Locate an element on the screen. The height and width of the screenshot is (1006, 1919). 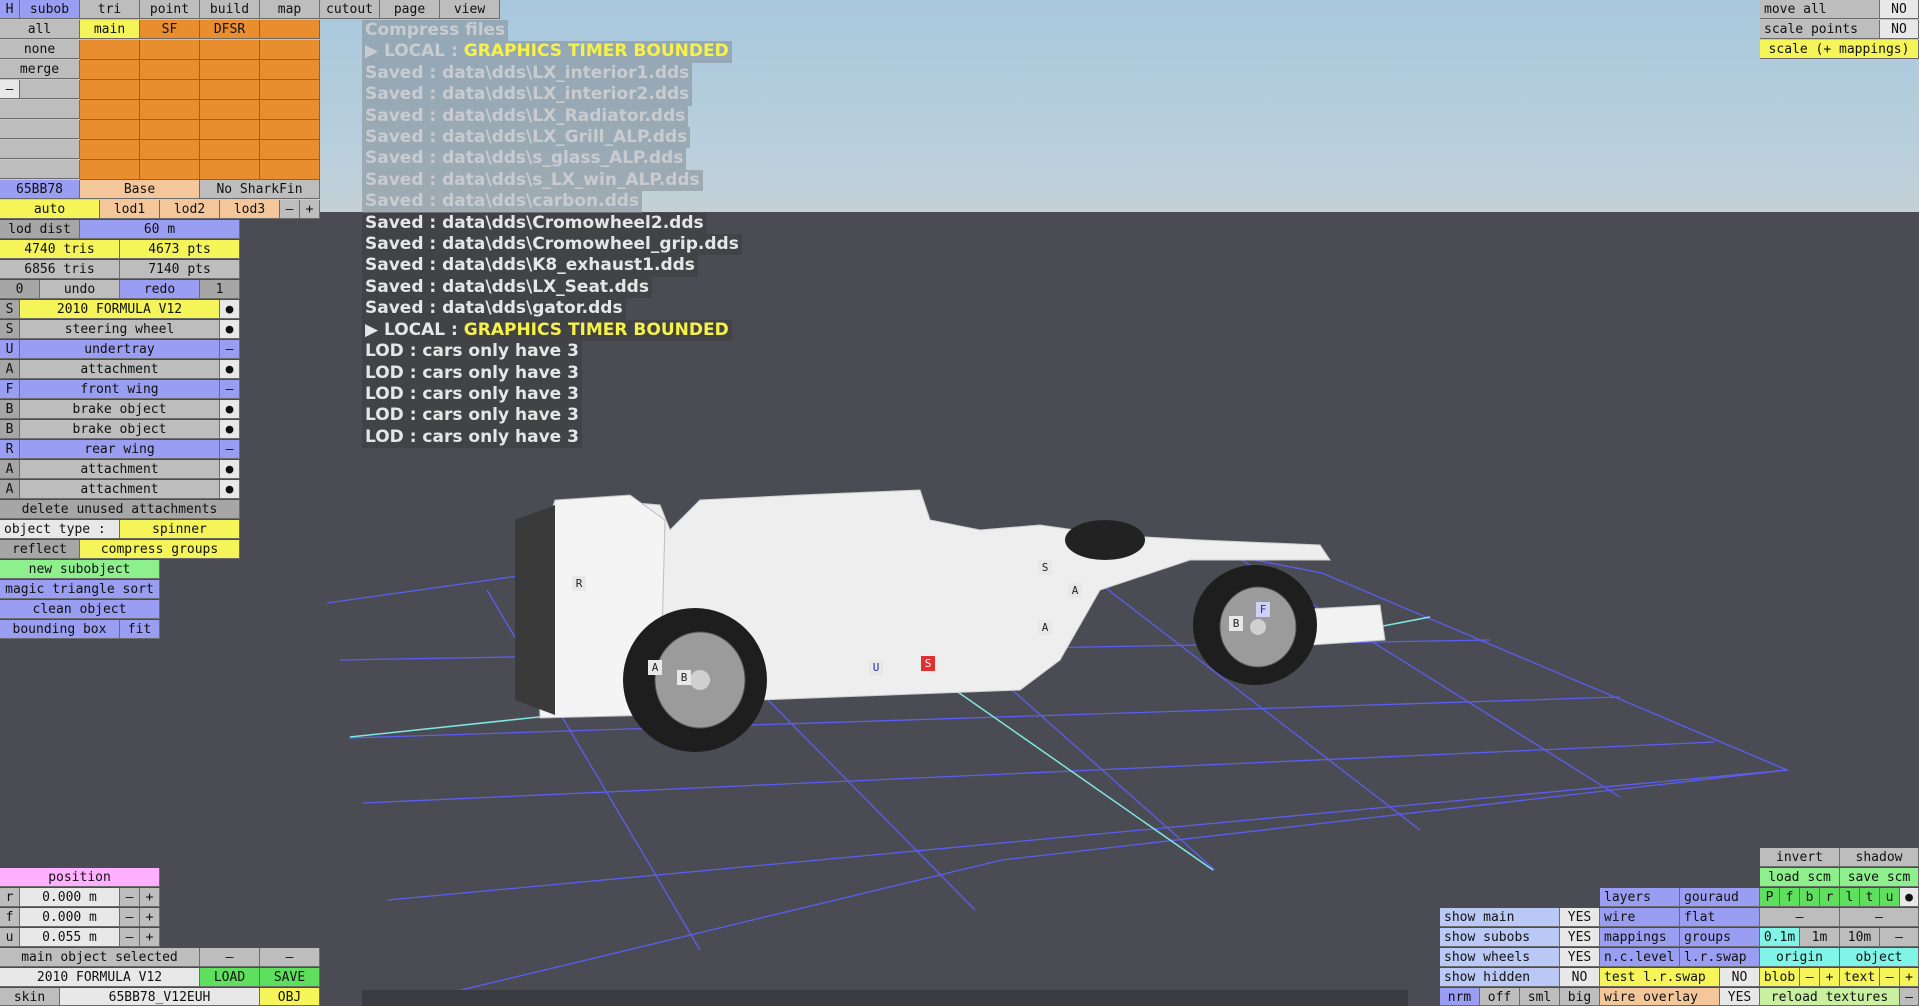
tab-tri: tri is located at coordinates (110, 9).